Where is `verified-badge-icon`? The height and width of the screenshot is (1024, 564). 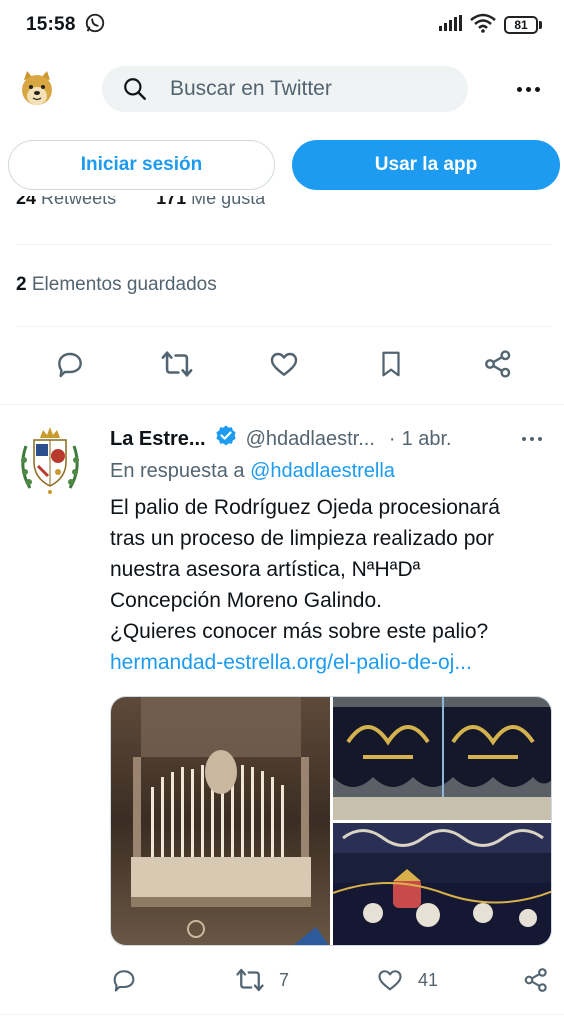
verified-badge-icon is located at coordinates (226, 439).